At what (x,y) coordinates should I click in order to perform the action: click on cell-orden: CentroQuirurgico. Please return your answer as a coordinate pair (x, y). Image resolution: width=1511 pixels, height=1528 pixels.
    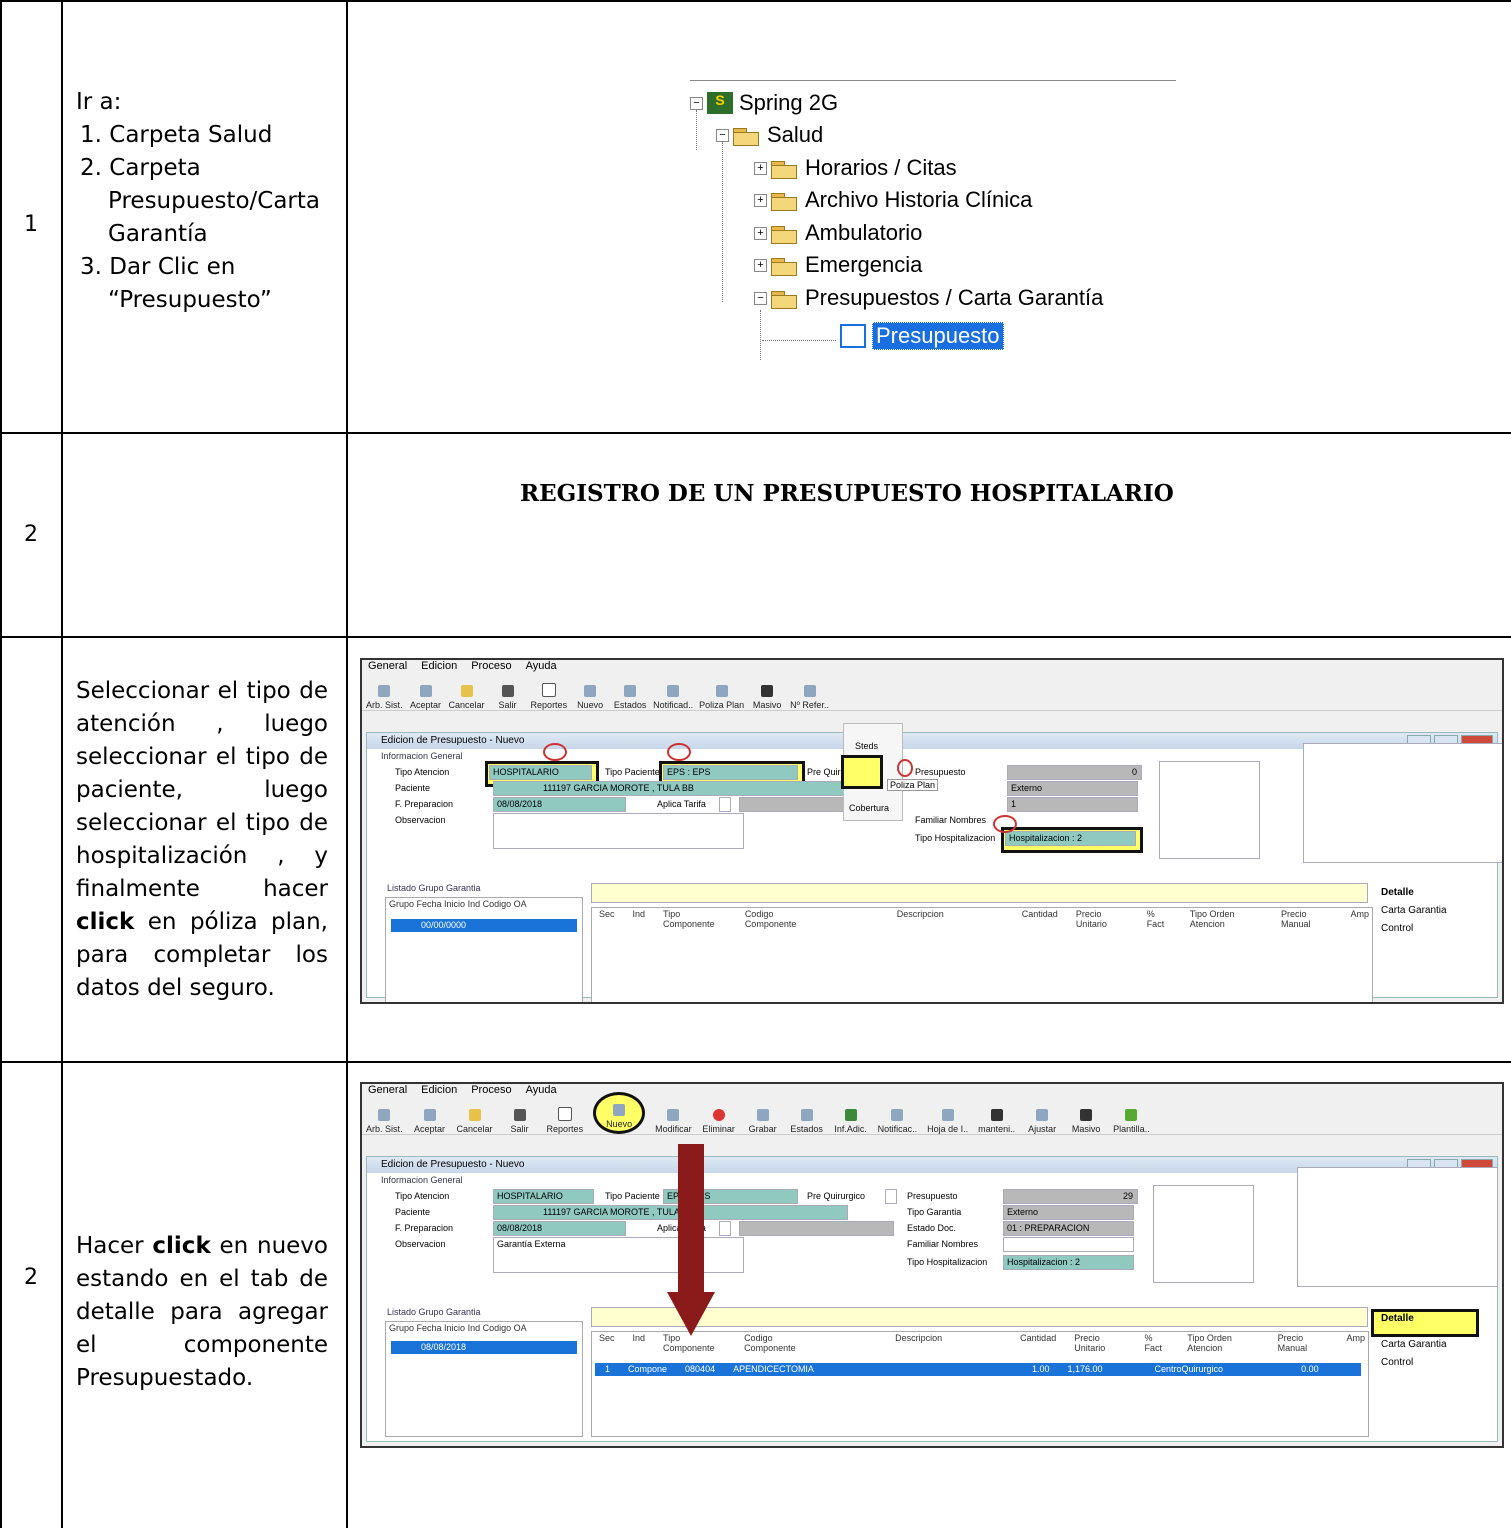
    Looking at the image, I should click on (1189, 1369).